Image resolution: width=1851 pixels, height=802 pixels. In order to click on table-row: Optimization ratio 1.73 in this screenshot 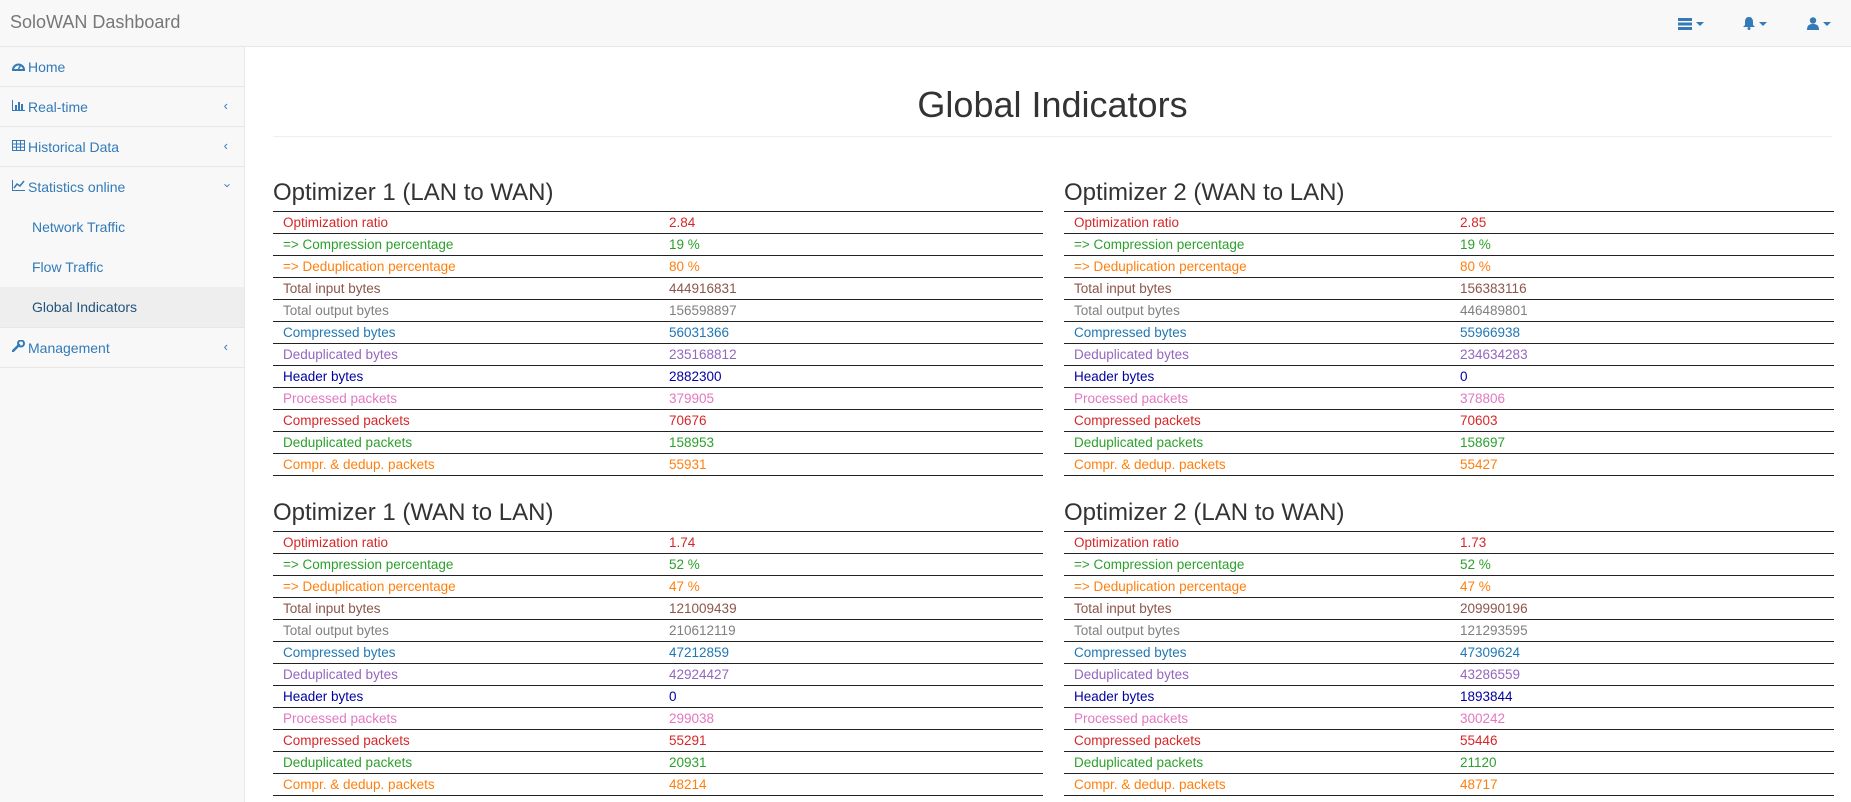, I will do `click(1449, 542)`.